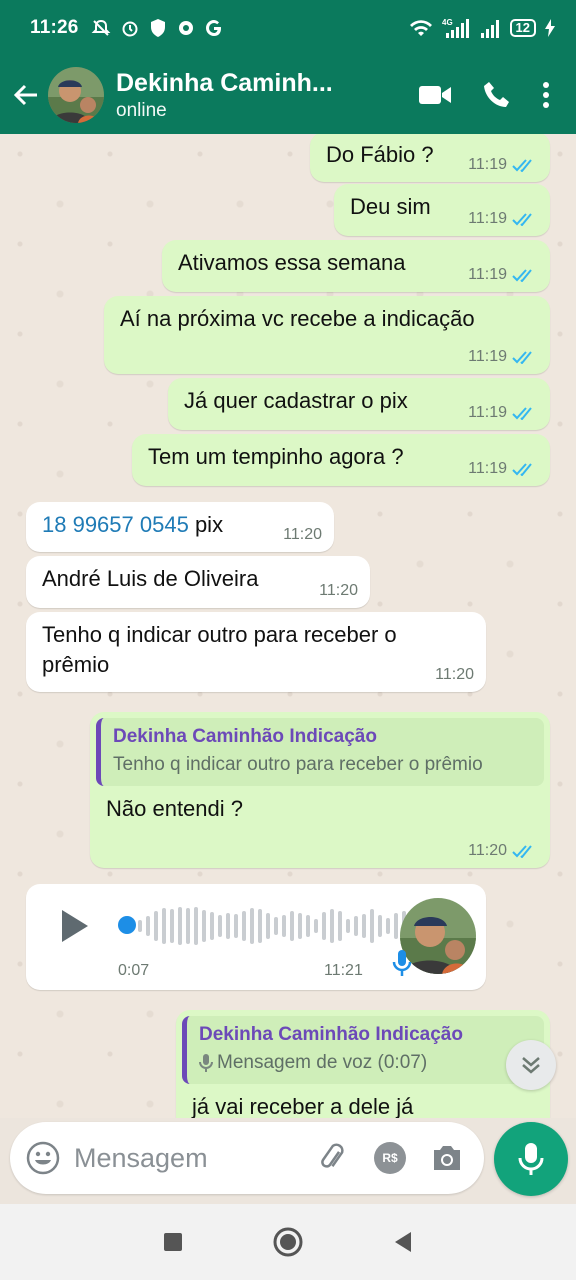  I want to click on message-text: Não entendi ?, so click(174, 808).